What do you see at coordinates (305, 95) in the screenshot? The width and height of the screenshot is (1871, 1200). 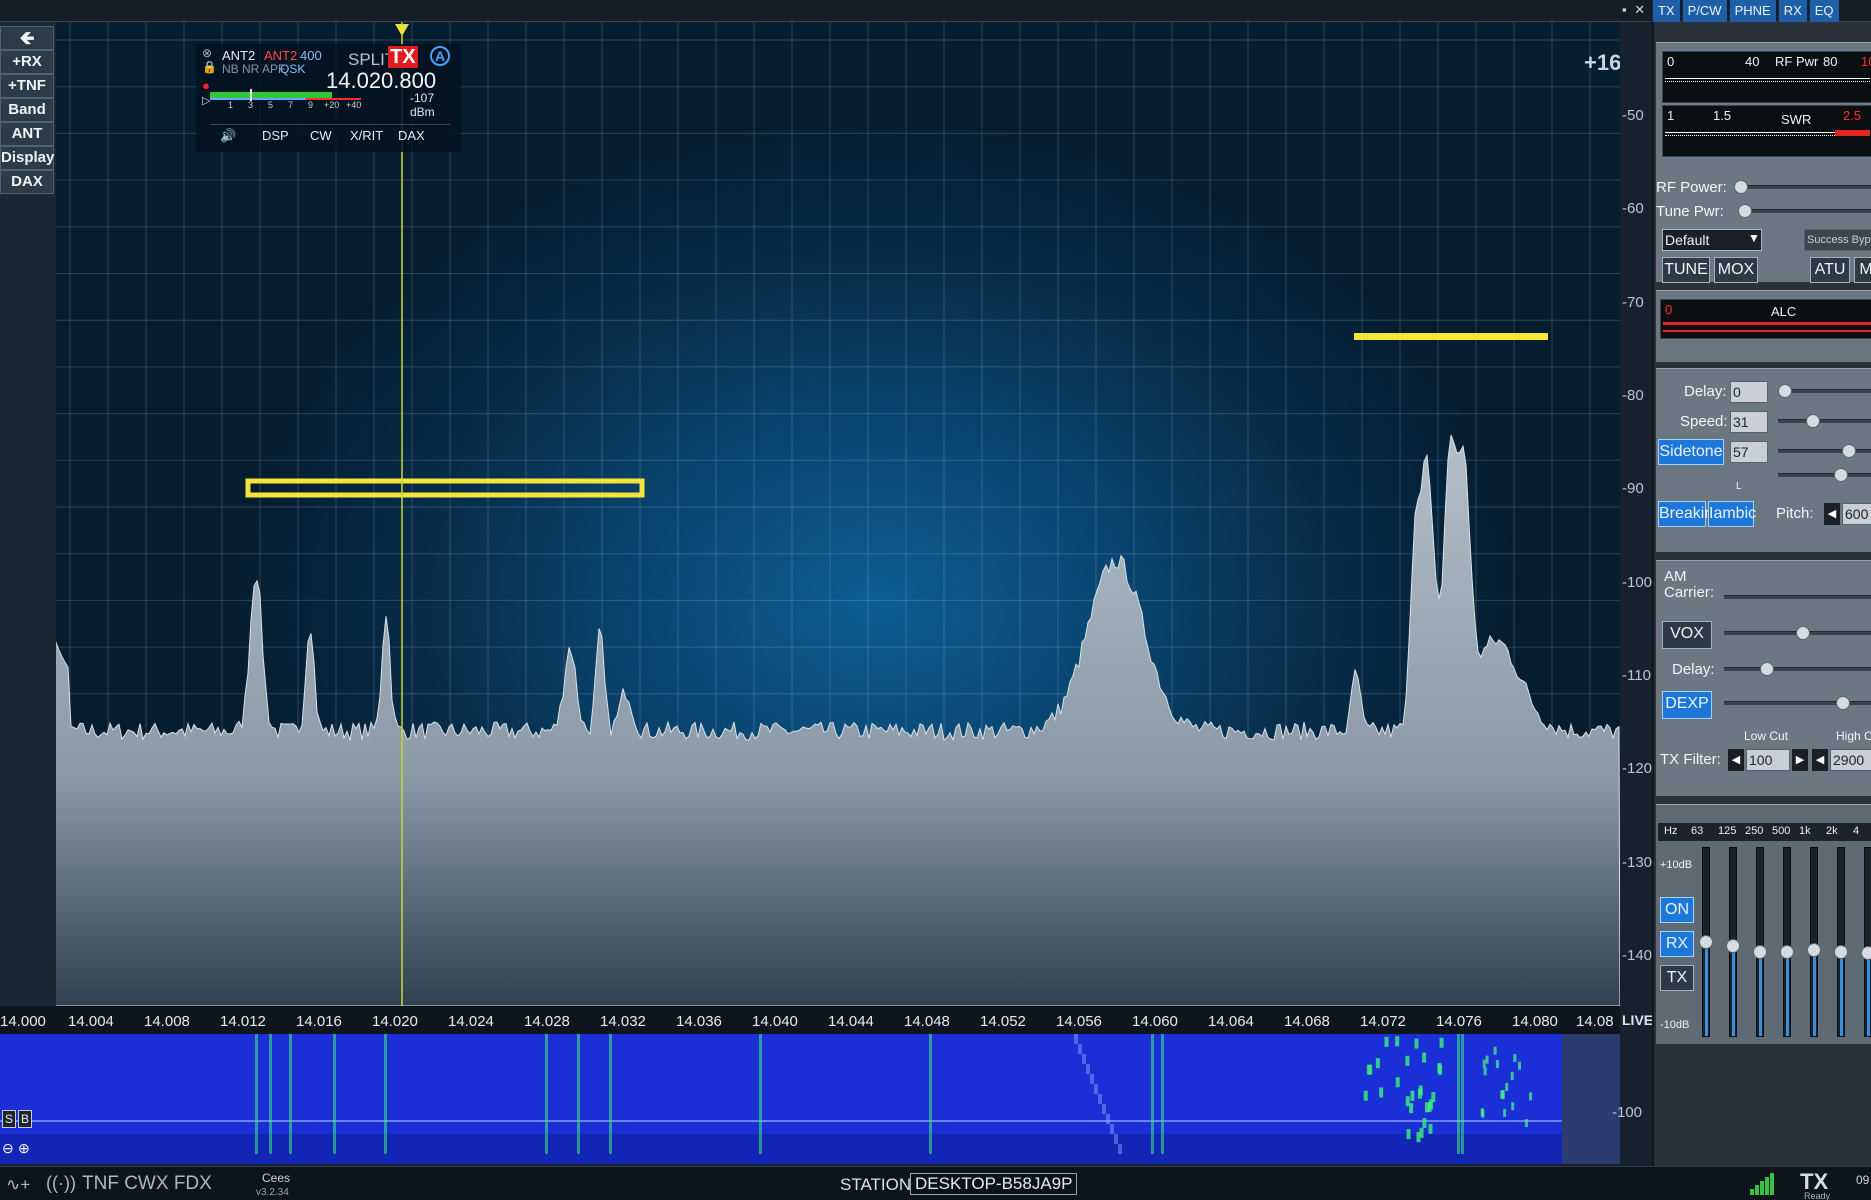 I see `s-meter` at bounding box center [305, 95].